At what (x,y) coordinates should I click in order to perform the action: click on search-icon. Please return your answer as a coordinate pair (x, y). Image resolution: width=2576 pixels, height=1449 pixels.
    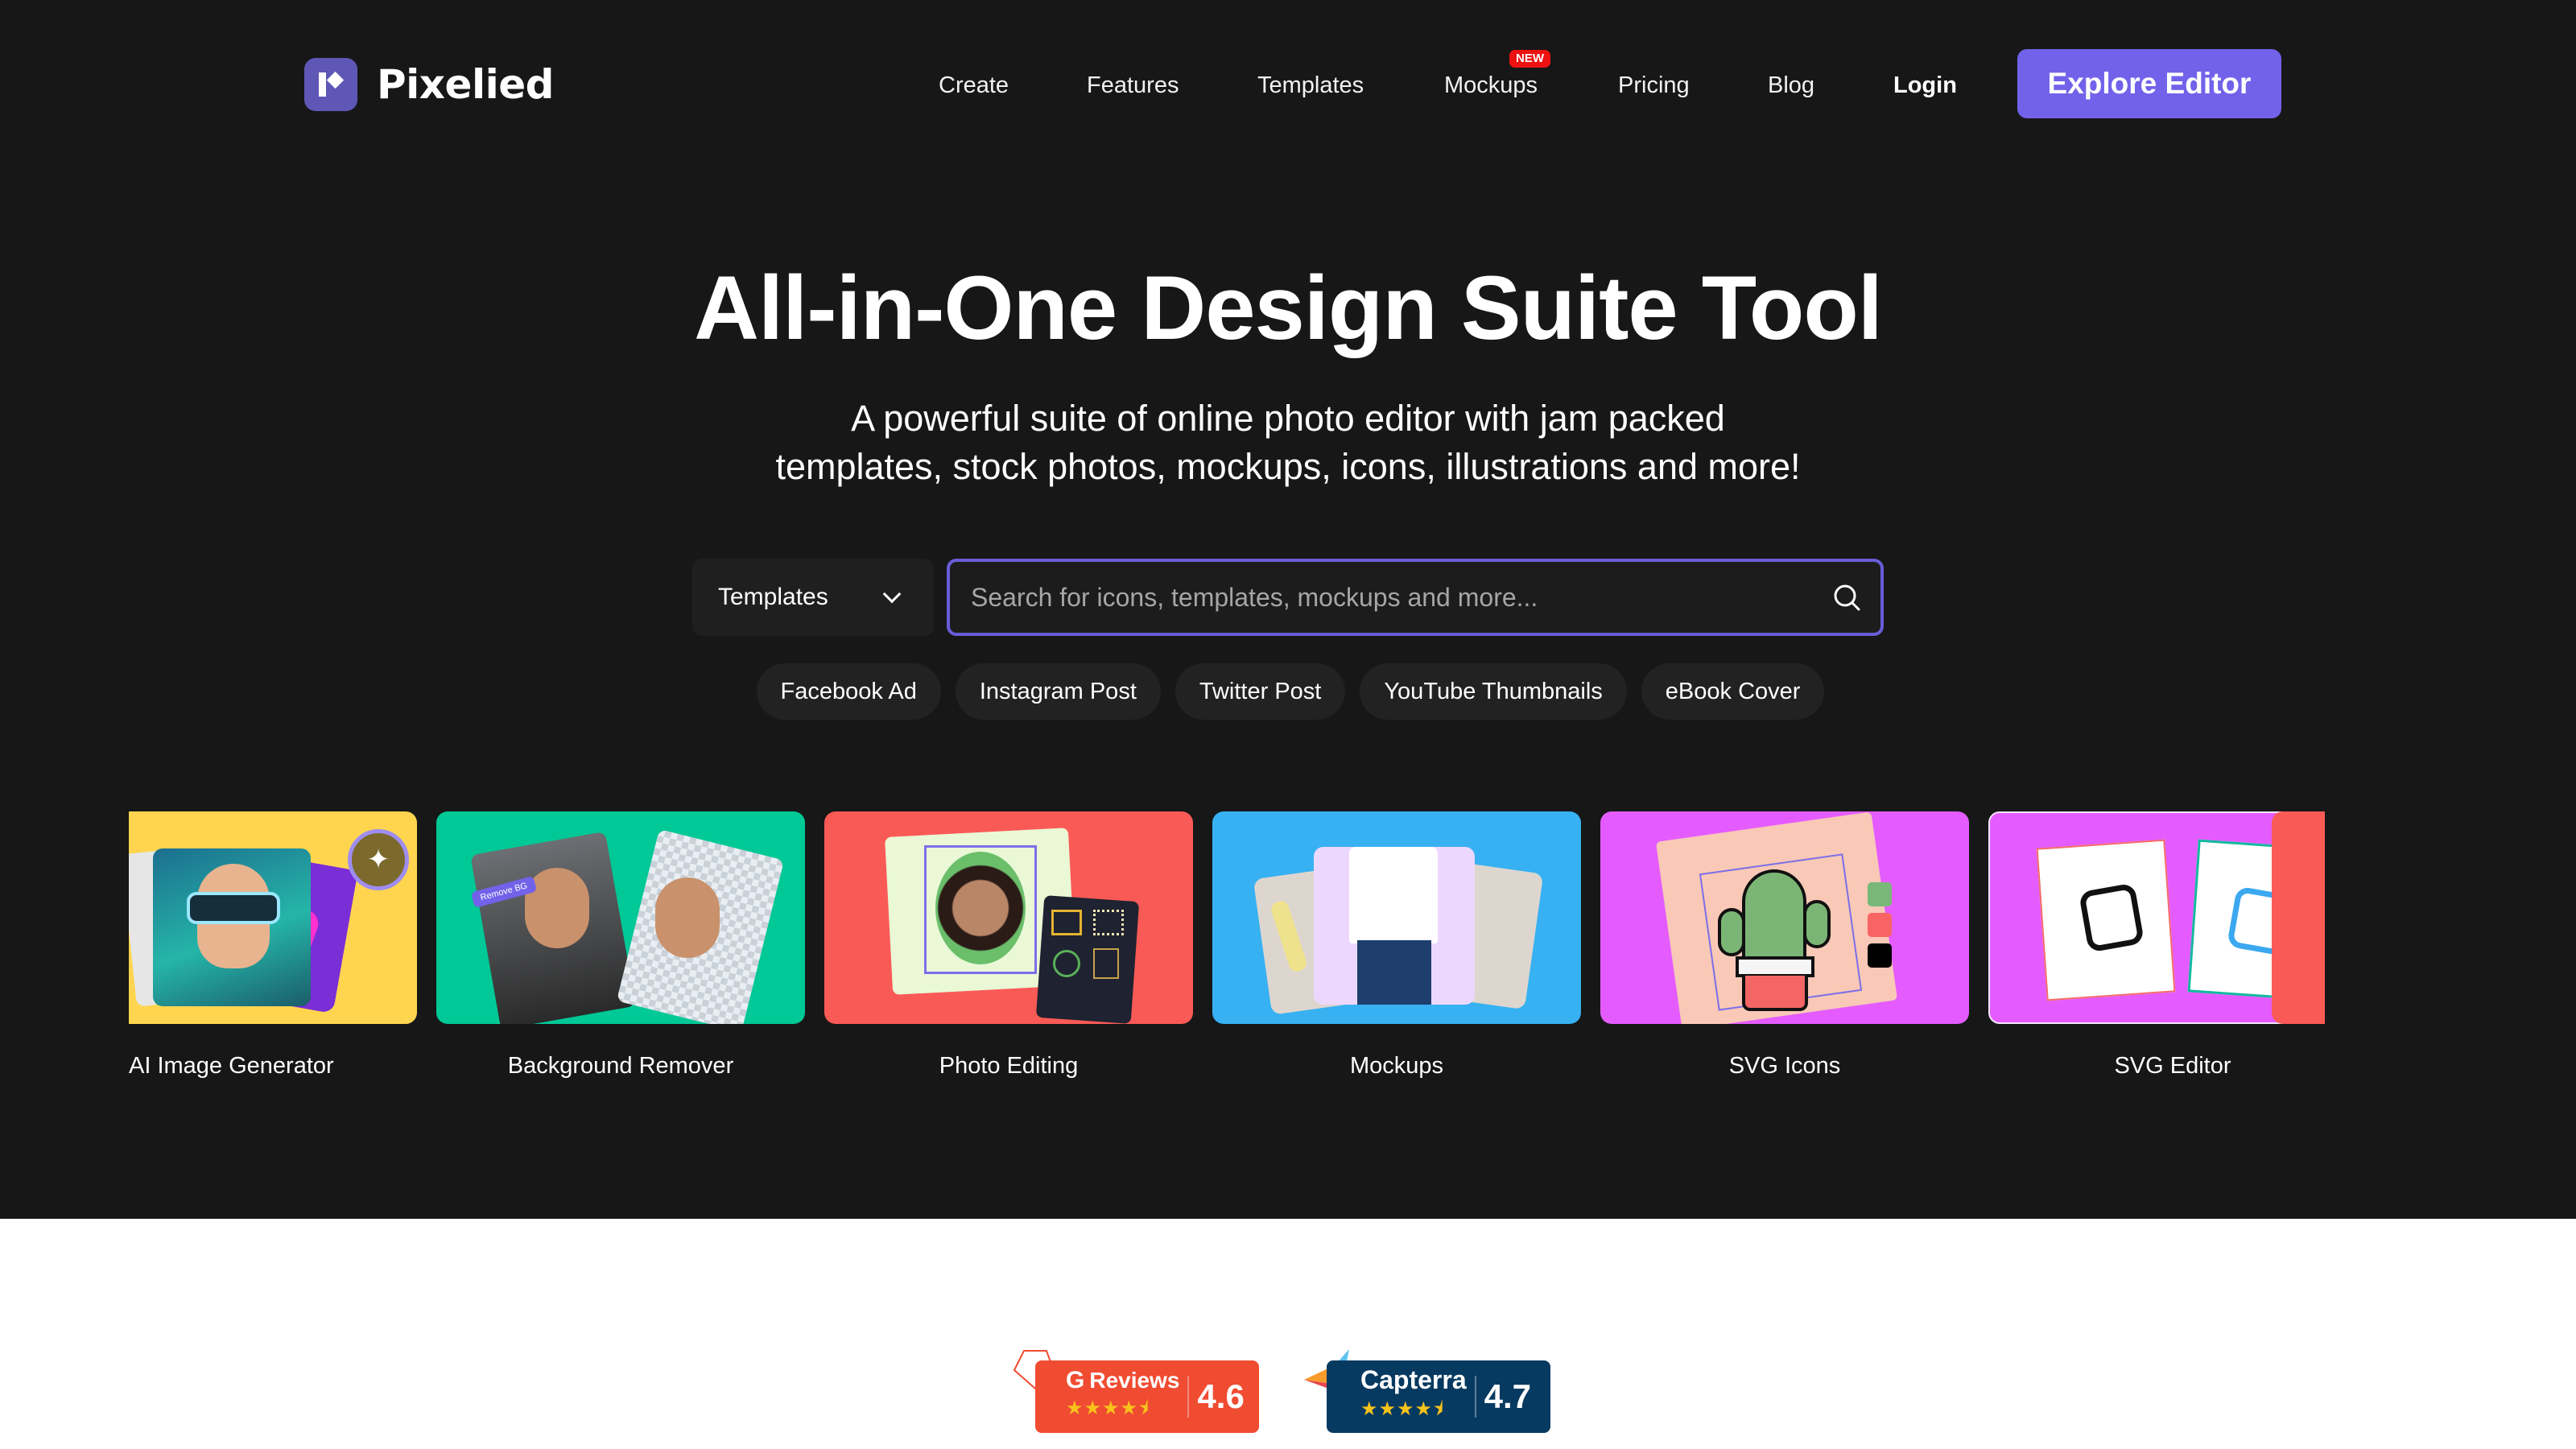
    Looking at the image, I should click on (1847, 597).